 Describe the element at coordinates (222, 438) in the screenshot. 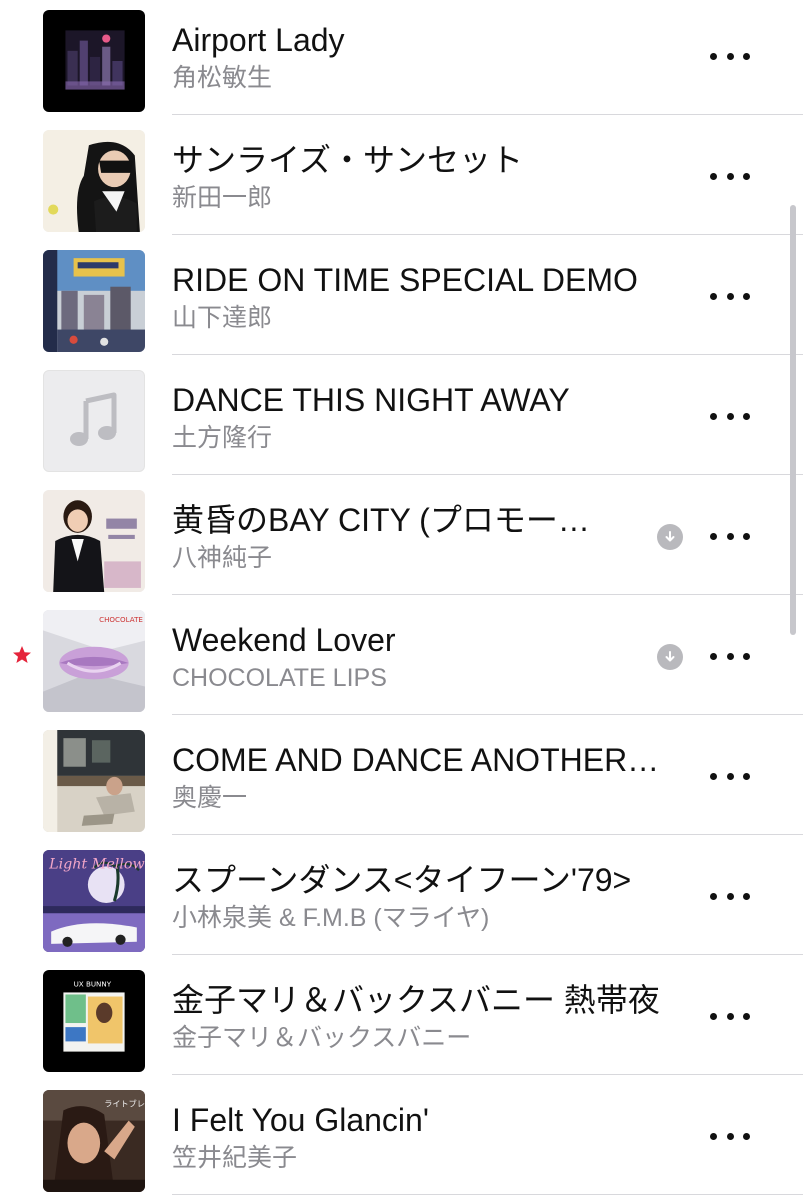

I see `song-artist: 土方隆行` at that location.